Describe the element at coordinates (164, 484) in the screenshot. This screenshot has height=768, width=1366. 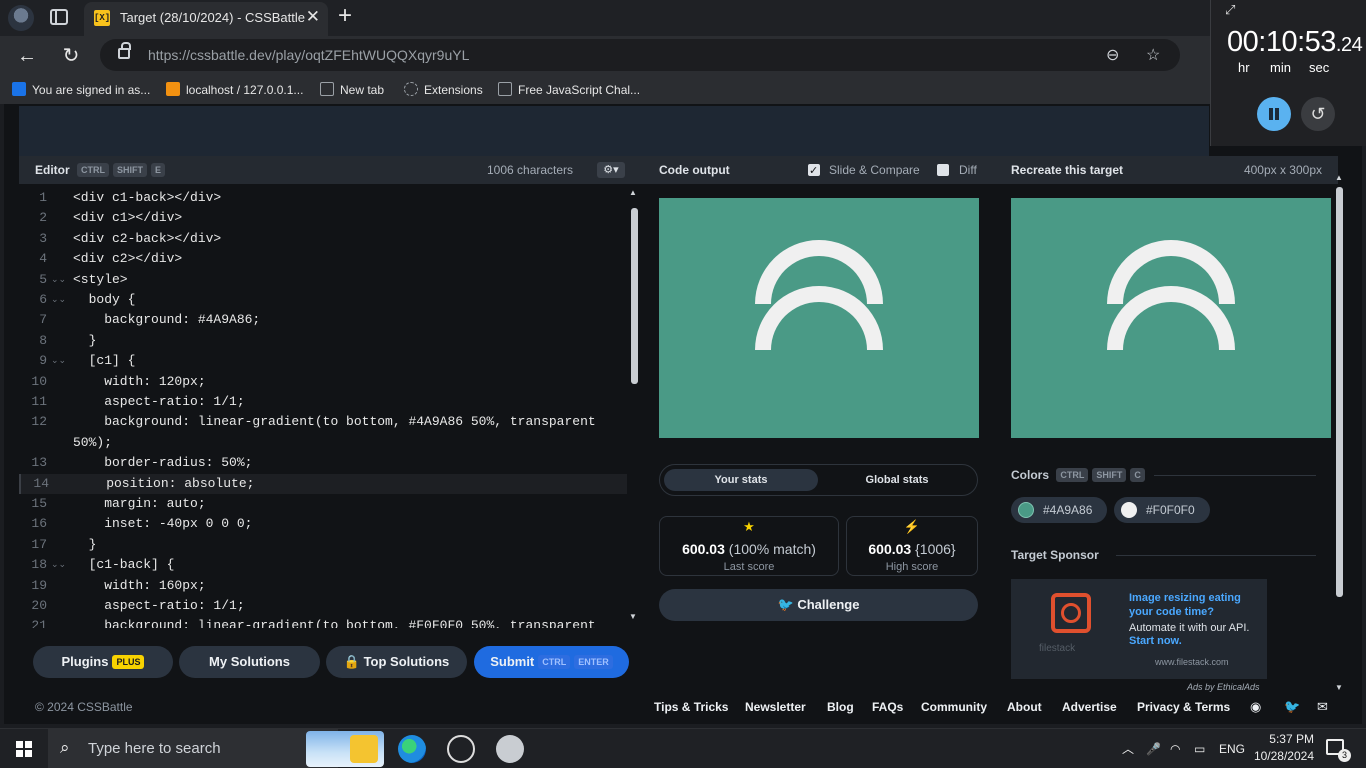
I see `code-text: position: absolute;` at that location.